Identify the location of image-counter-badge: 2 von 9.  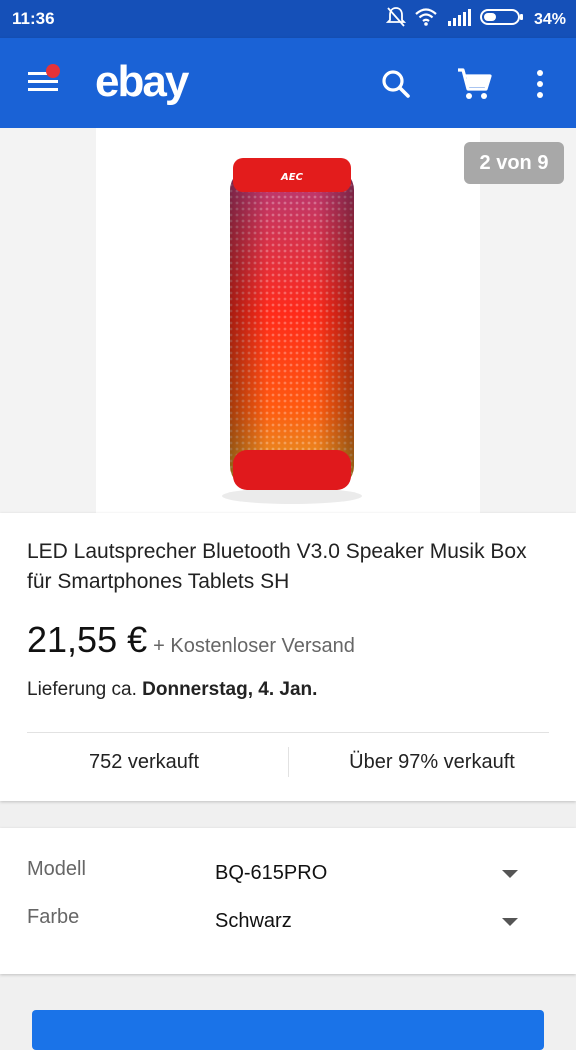
(514, 163).